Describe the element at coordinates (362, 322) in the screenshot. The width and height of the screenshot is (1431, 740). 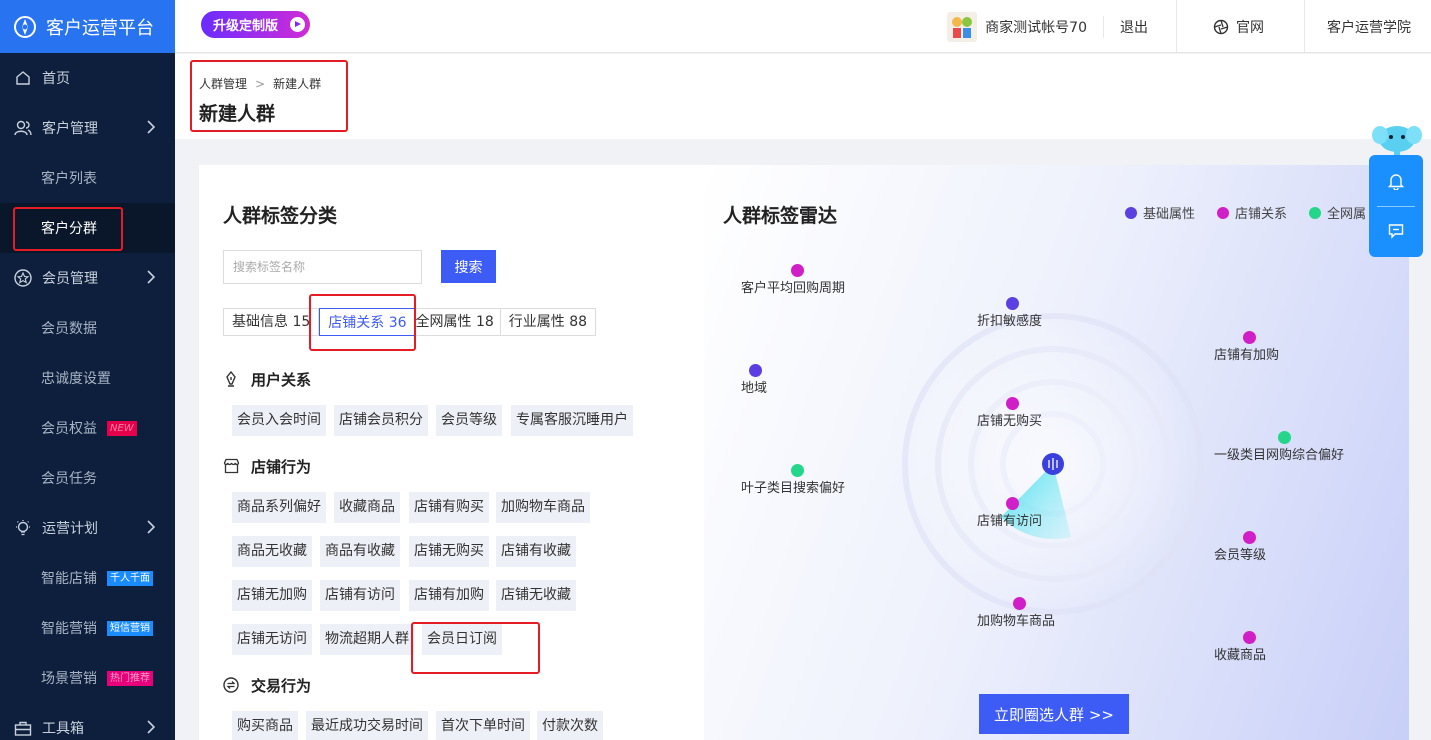
I see `highlight-box-store-tab` at that location.